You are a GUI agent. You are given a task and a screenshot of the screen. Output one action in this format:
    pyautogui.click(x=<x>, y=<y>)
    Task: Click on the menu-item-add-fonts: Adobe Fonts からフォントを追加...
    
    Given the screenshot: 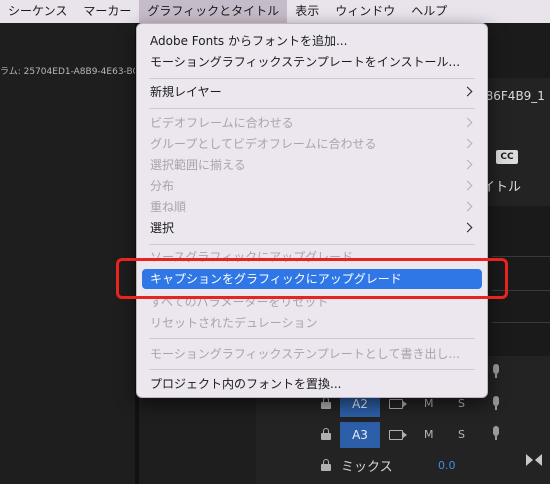 What is the action you would take?
    pyautogui.click(x=312, y=41)
    